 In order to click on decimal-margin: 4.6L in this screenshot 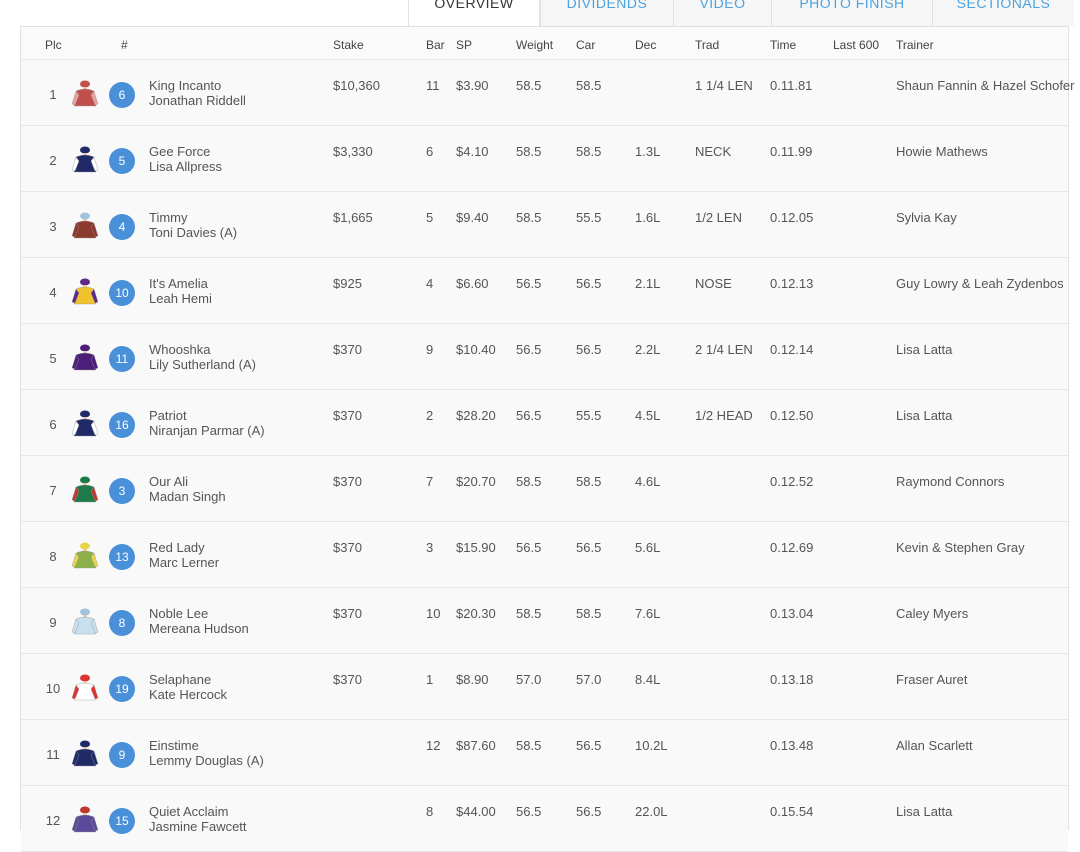, I will do `click(648, 481)`.